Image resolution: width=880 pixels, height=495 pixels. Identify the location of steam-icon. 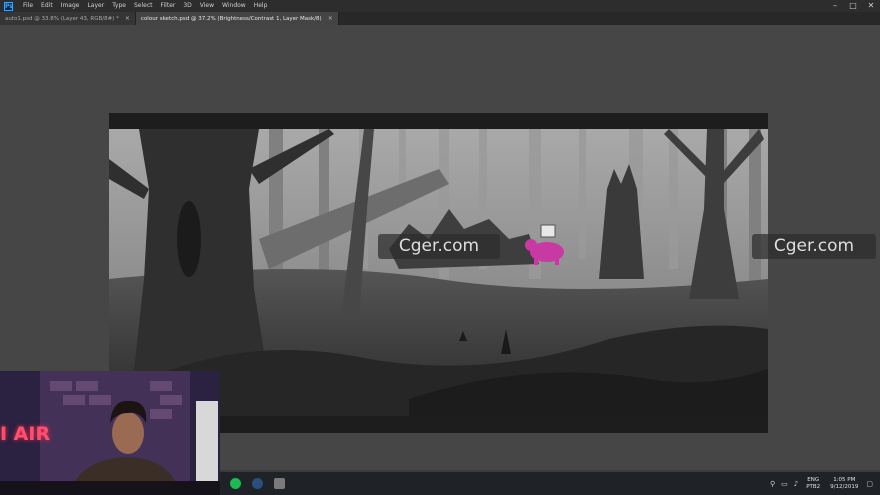
(257, 483).